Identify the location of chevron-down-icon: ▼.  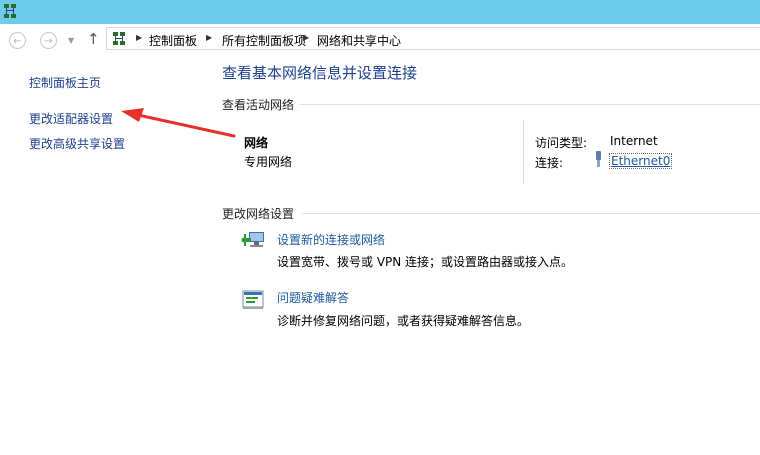
(71, 40).